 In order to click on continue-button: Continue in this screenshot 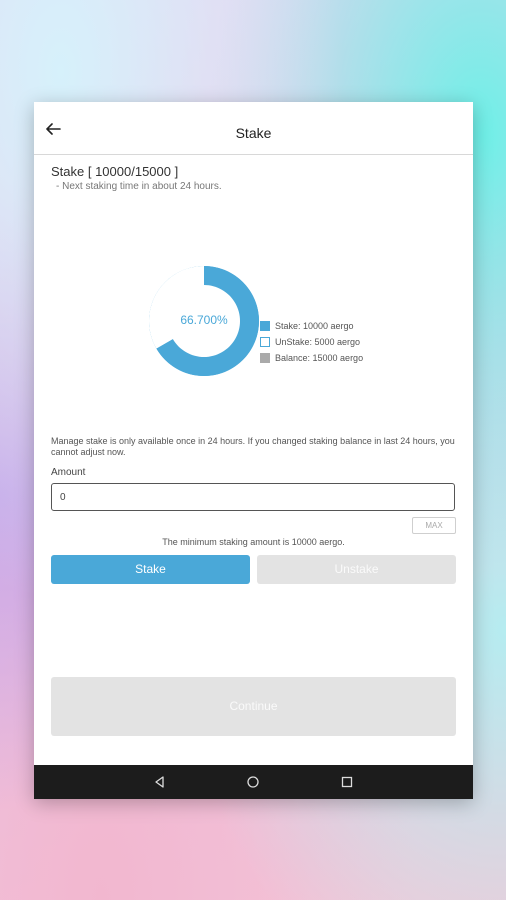, I will do `click(253, 706)`.